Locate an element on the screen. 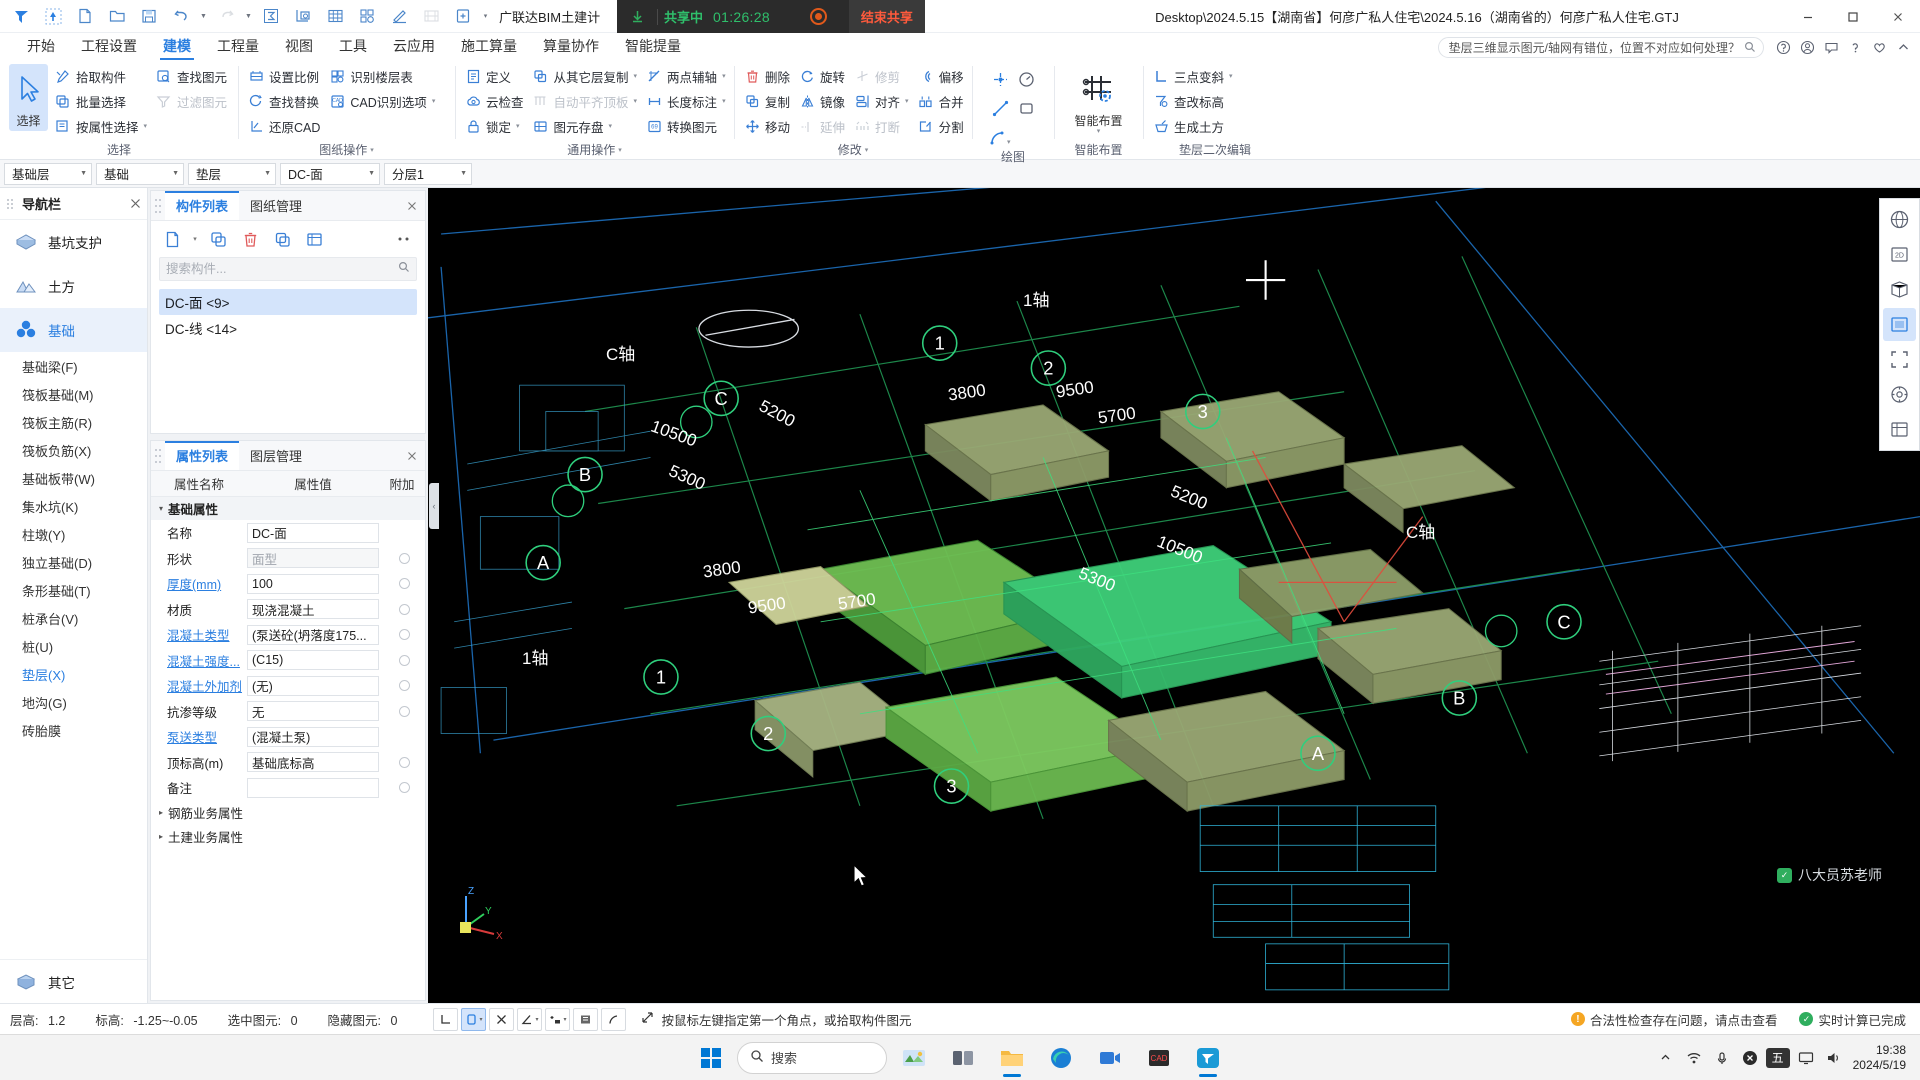  arc-draw-icon: ▾ is located at coordinates (1000, 137).